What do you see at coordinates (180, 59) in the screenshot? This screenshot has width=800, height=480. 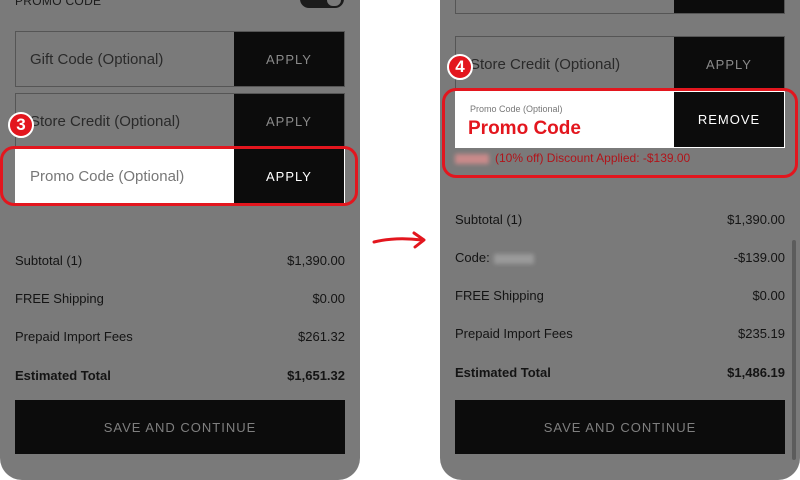 I see `gift-code-row: Gift Code (Optional) APPLY` at bounding box center [180, 59].